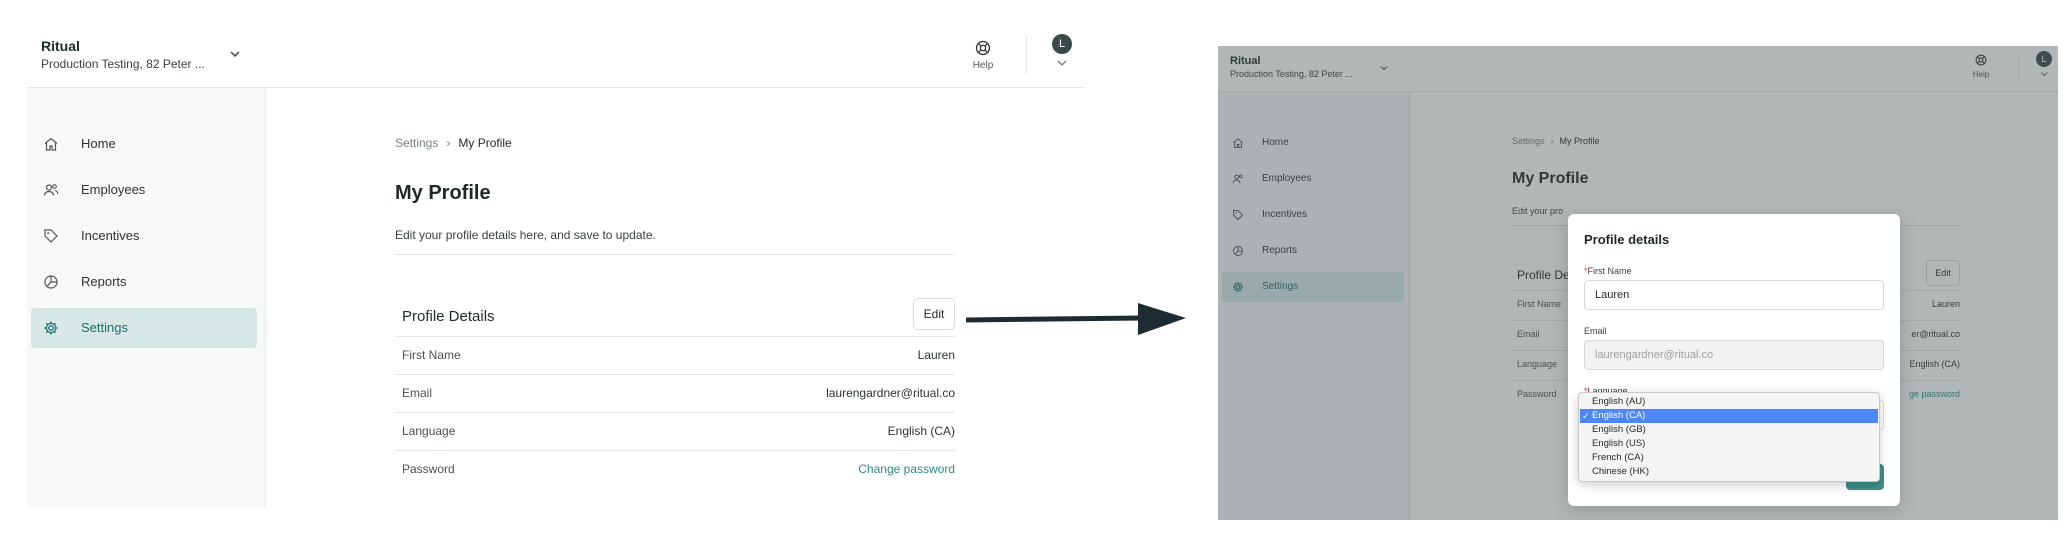  I want to click on help-button: Help, so click(983, 54).